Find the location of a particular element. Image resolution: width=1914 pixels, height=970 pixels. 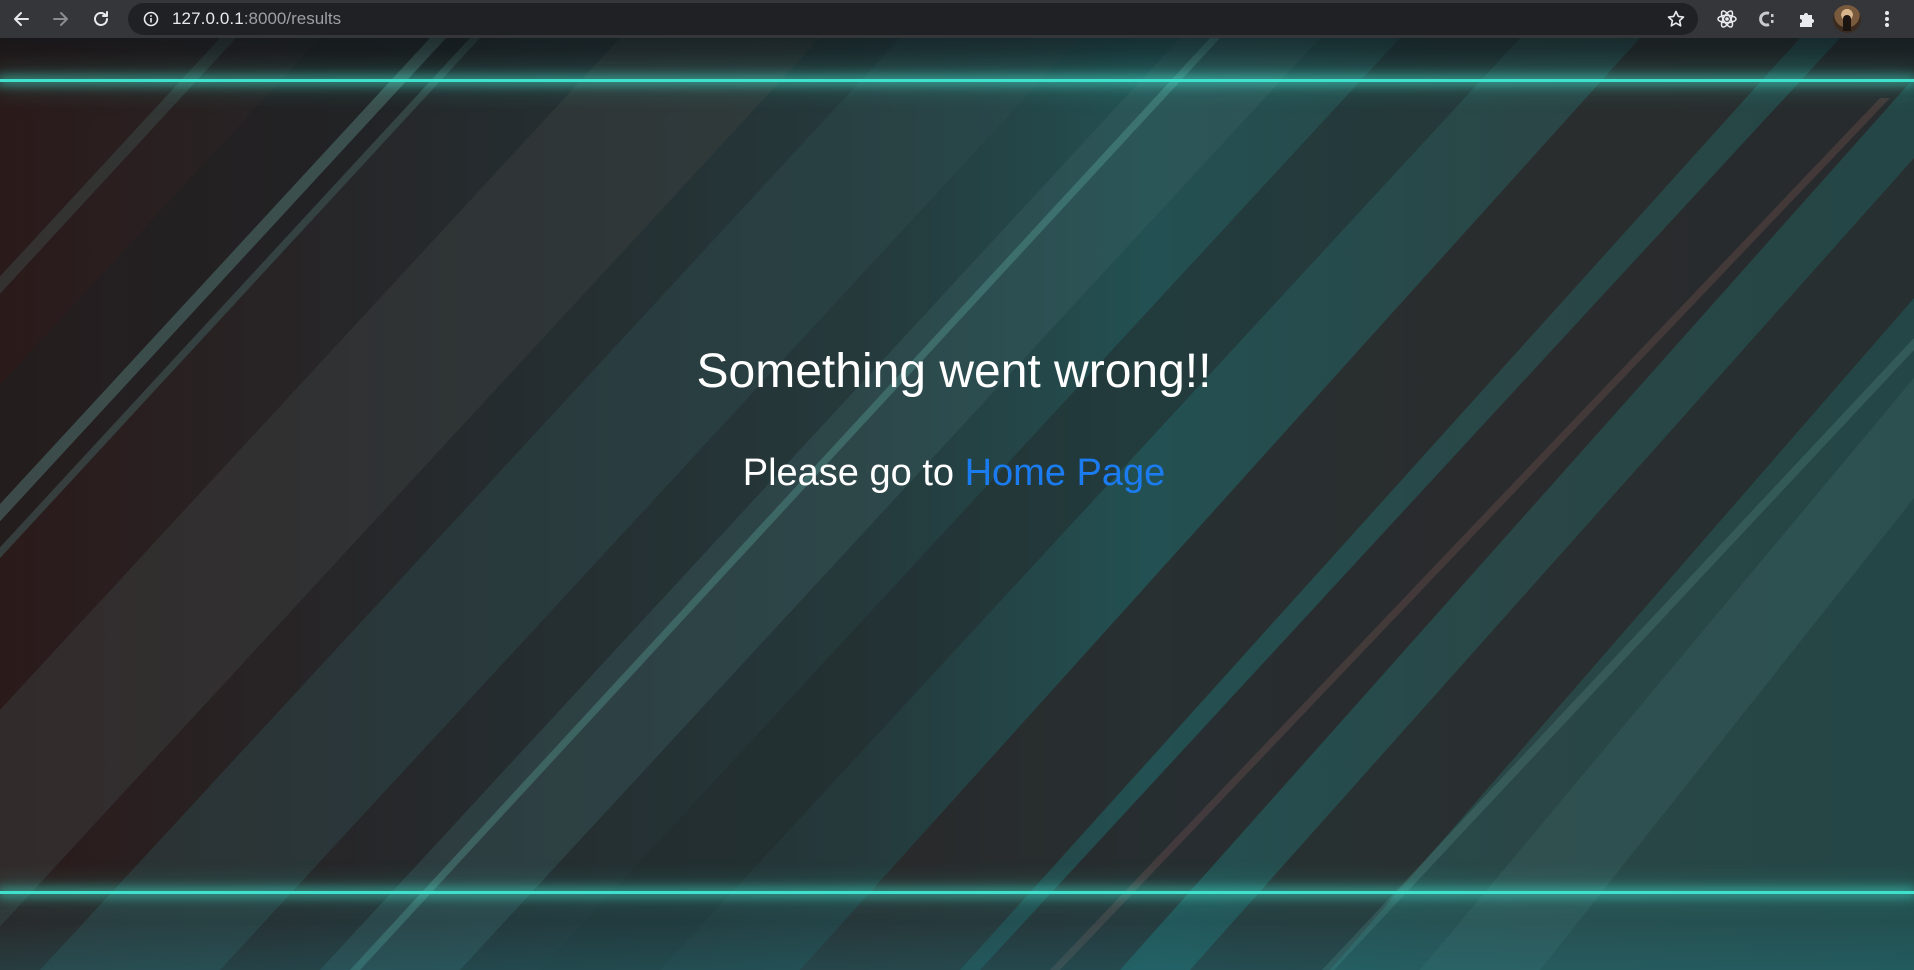

site-info-icon is located at coordinates (151, 19).